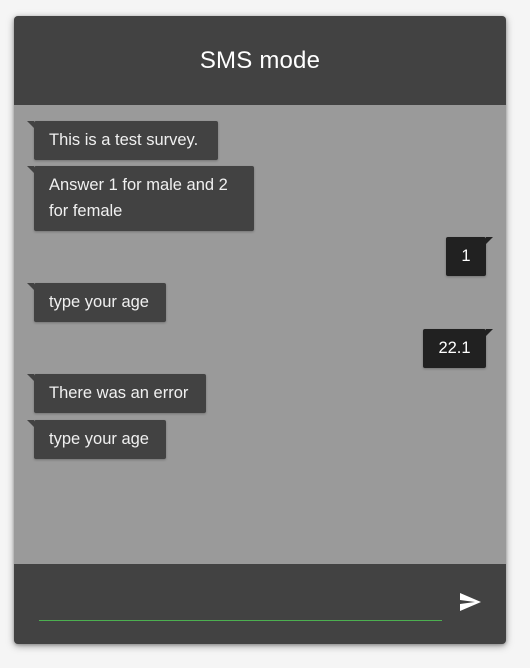 The height and width of the screenshot is (668, 530). I want to click on chat-header: SMS mode, so click(260, 60).